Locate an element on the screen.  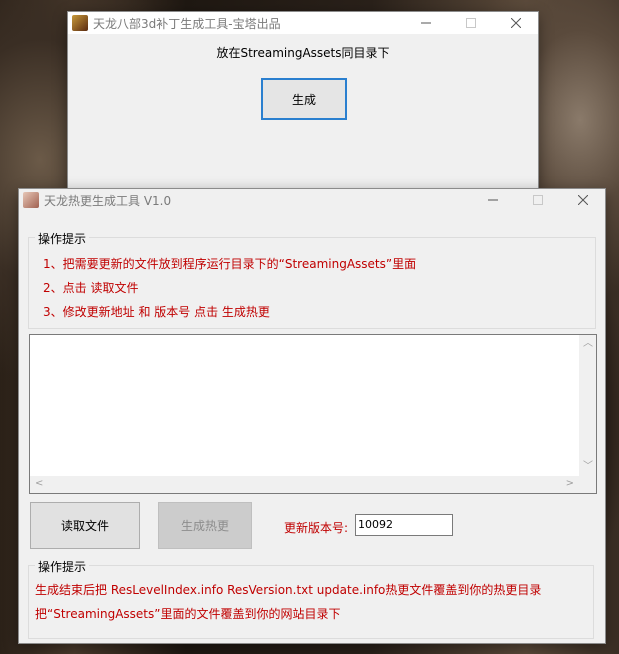
window1-title: 天龙八部3d补丁生成工具-宝塔出品 is located at coordinates (187, 23).